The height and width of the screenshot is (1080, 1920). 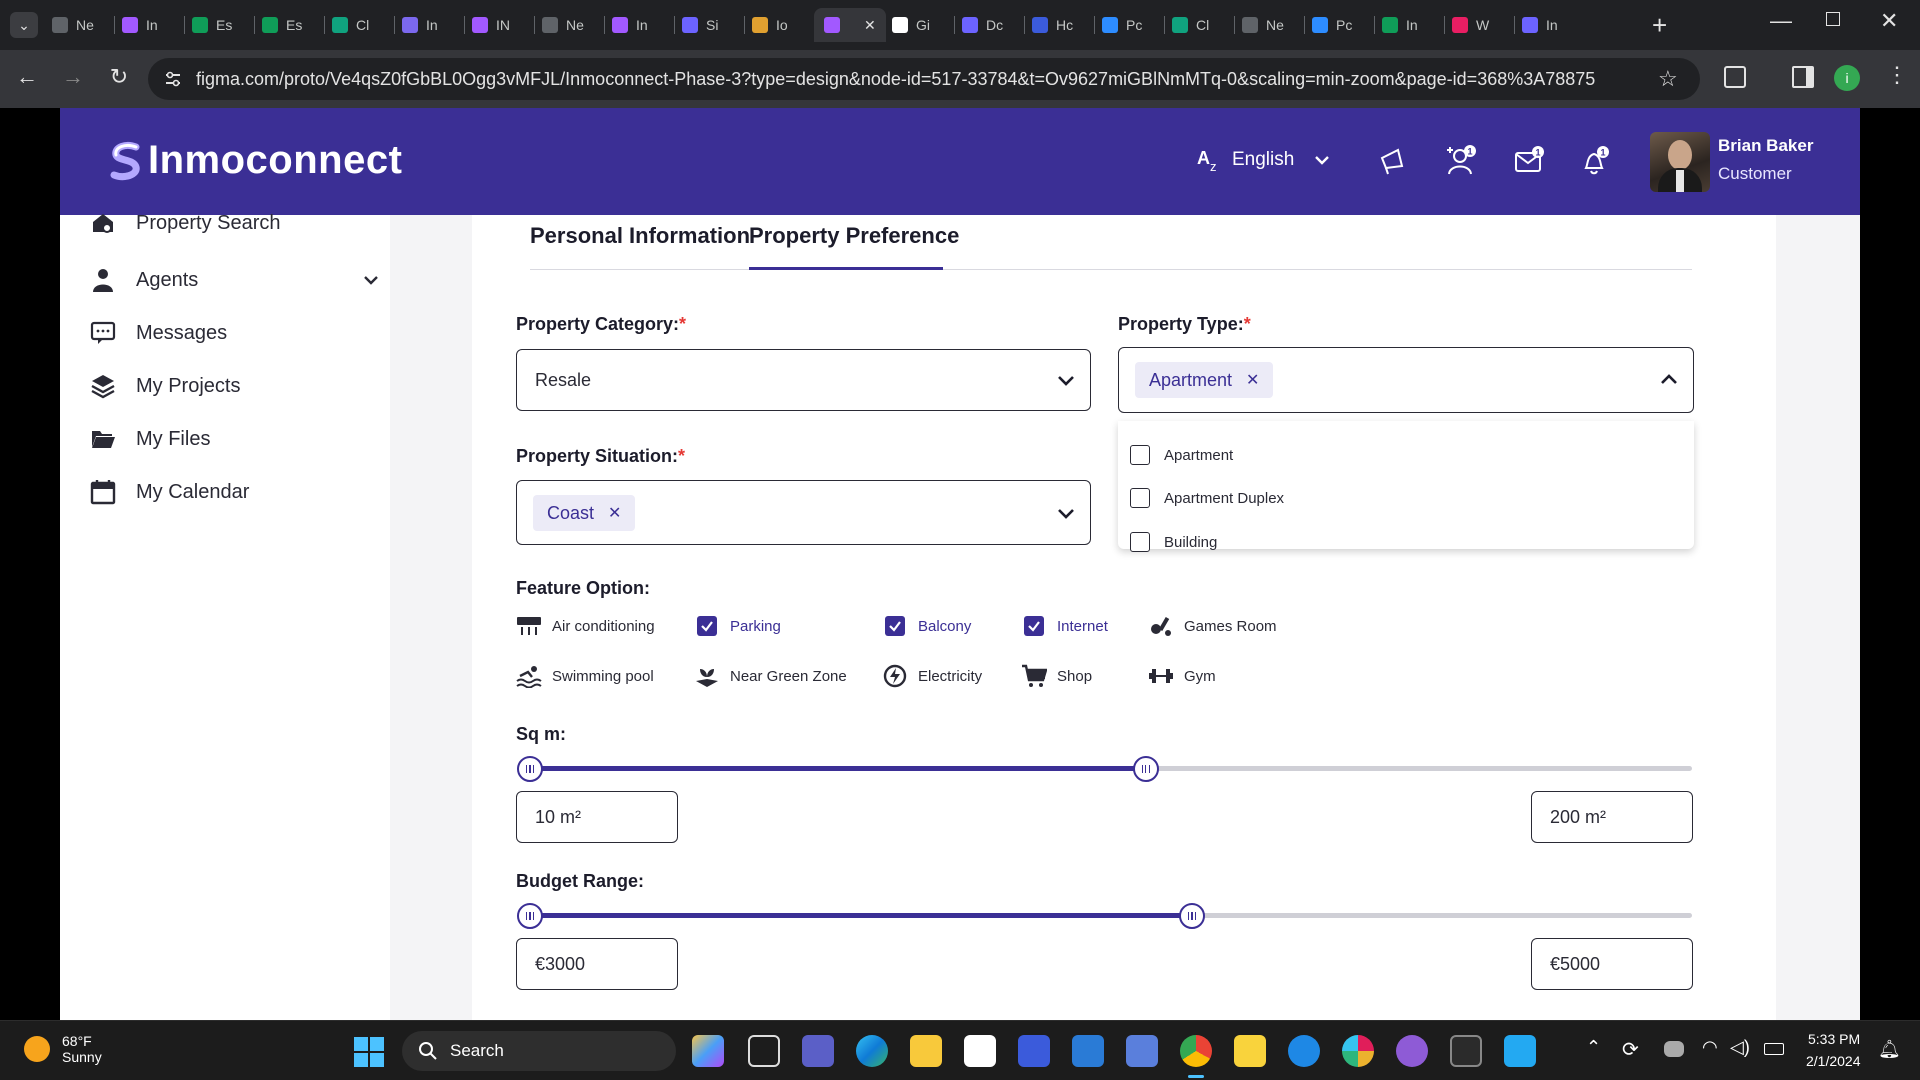 I want to click on minimize-button: —, so click(x=1781, y=21).